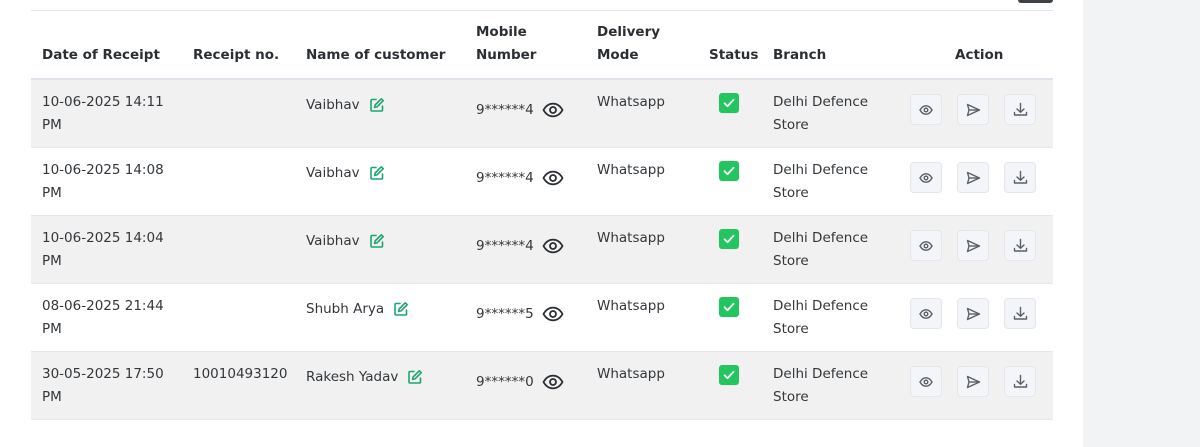  I want to click on header-mobile-number: Mobile Number, so click(506, 44).